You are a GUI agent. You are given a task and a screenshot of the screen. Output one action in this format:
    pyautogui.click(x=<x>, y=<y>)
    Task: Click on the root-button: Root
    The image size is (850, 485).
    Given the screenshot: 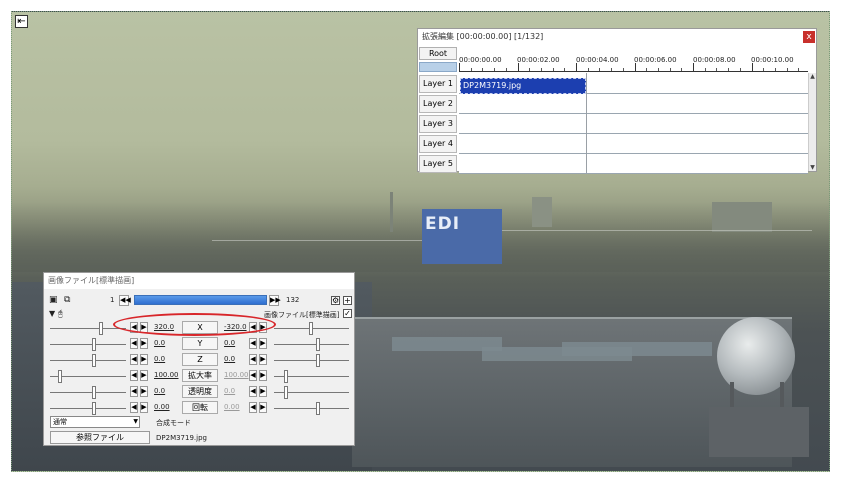 What is the action you would take?
    pyautogui.click(x=438, y=53)
    